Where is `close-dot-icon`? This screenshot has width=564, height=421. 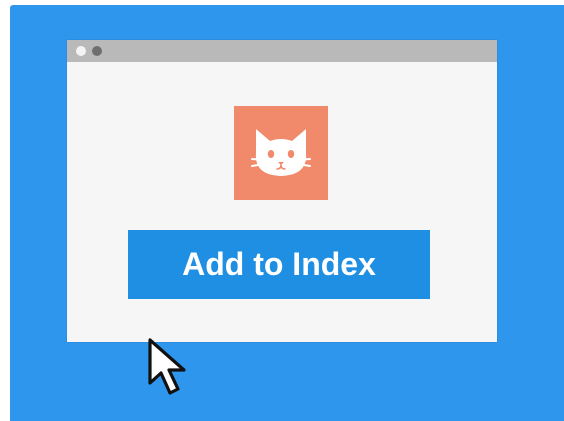 close-dot-icon is located at coordinates (81, 51).